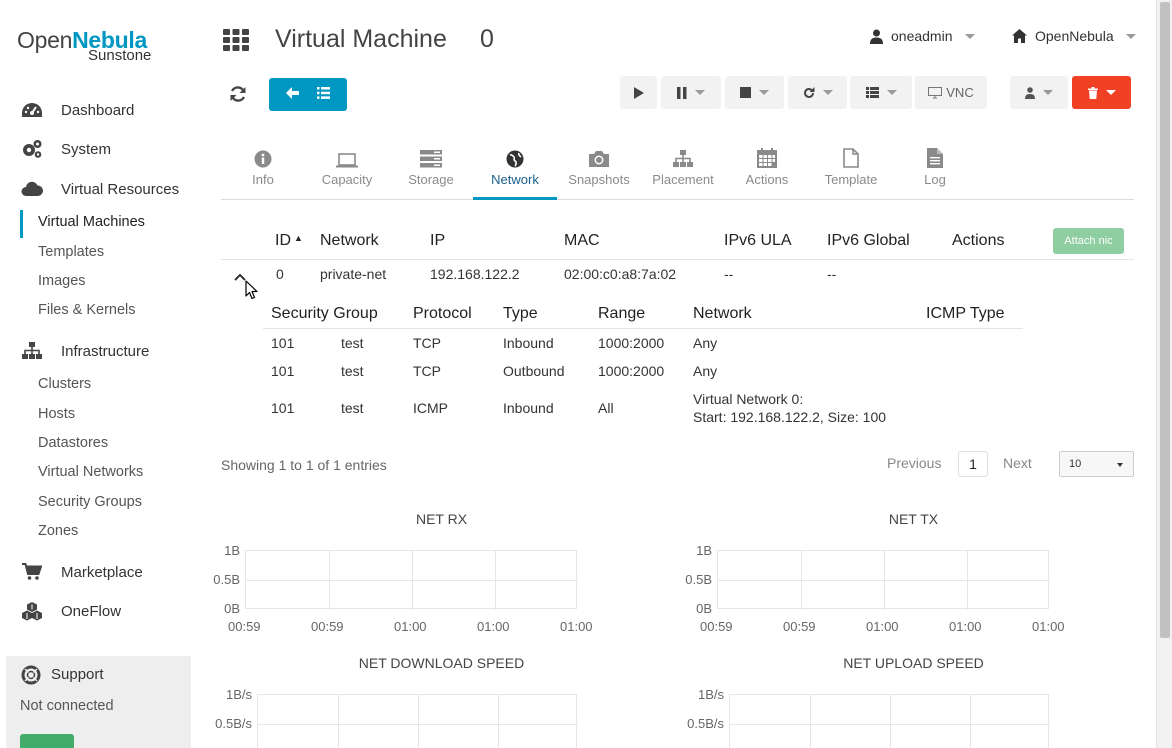 This screenshot has width=1172, height=748. I want to click on support-title: Support, so click(77, 674).